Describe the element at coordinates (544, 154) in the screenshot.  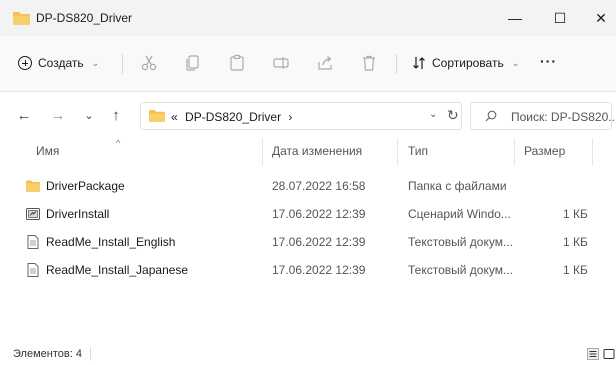
I see `column-header-size: Размер` at that location.